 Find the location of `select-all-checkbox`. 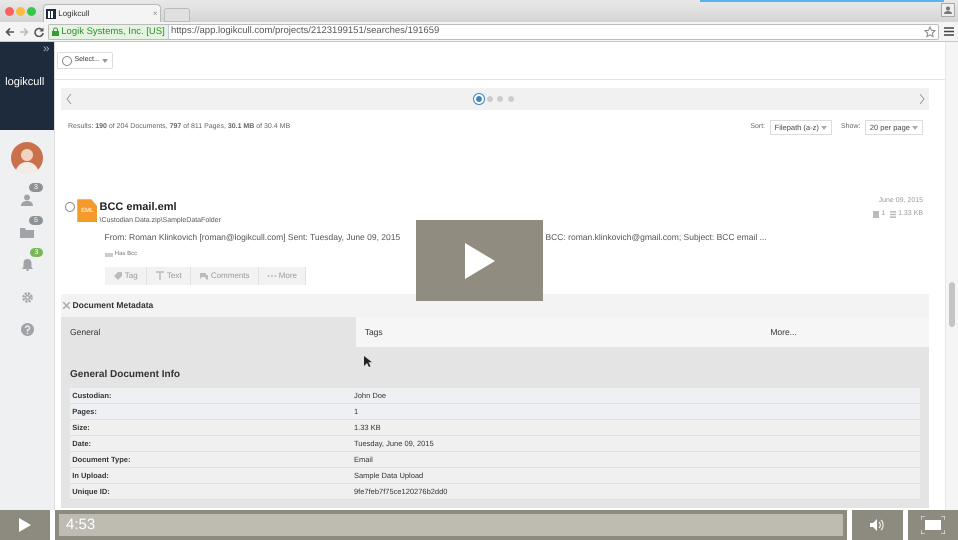

select-all-checkbox is located at coordinates (67, 61).